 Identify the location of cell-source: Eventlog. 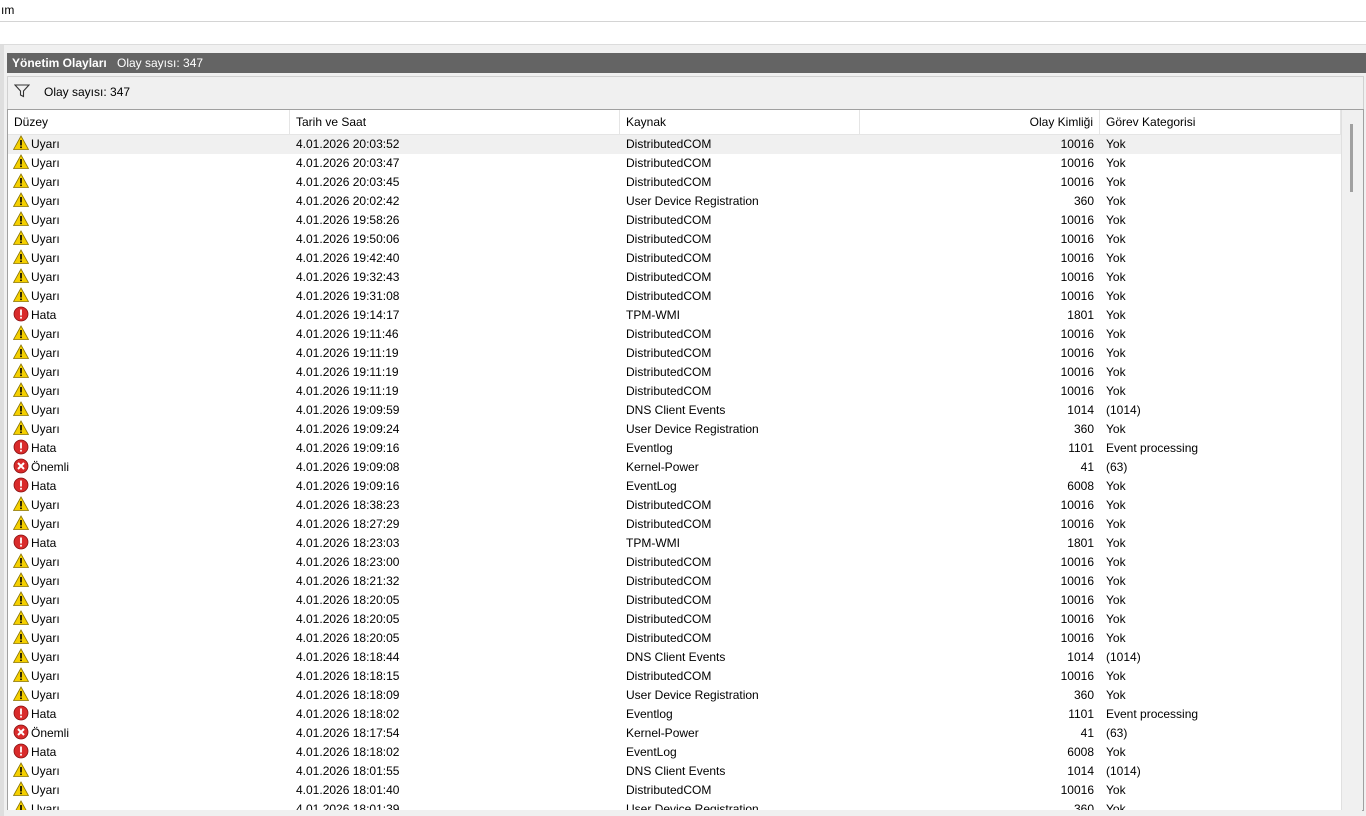
(649, 714).